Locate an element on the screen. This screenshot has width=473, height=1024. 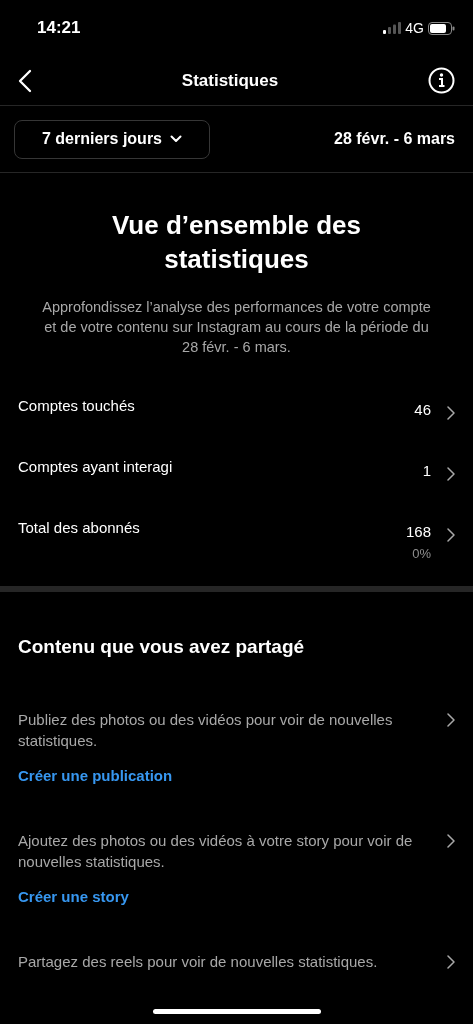
info-icon is located at coordinates (441, 80).